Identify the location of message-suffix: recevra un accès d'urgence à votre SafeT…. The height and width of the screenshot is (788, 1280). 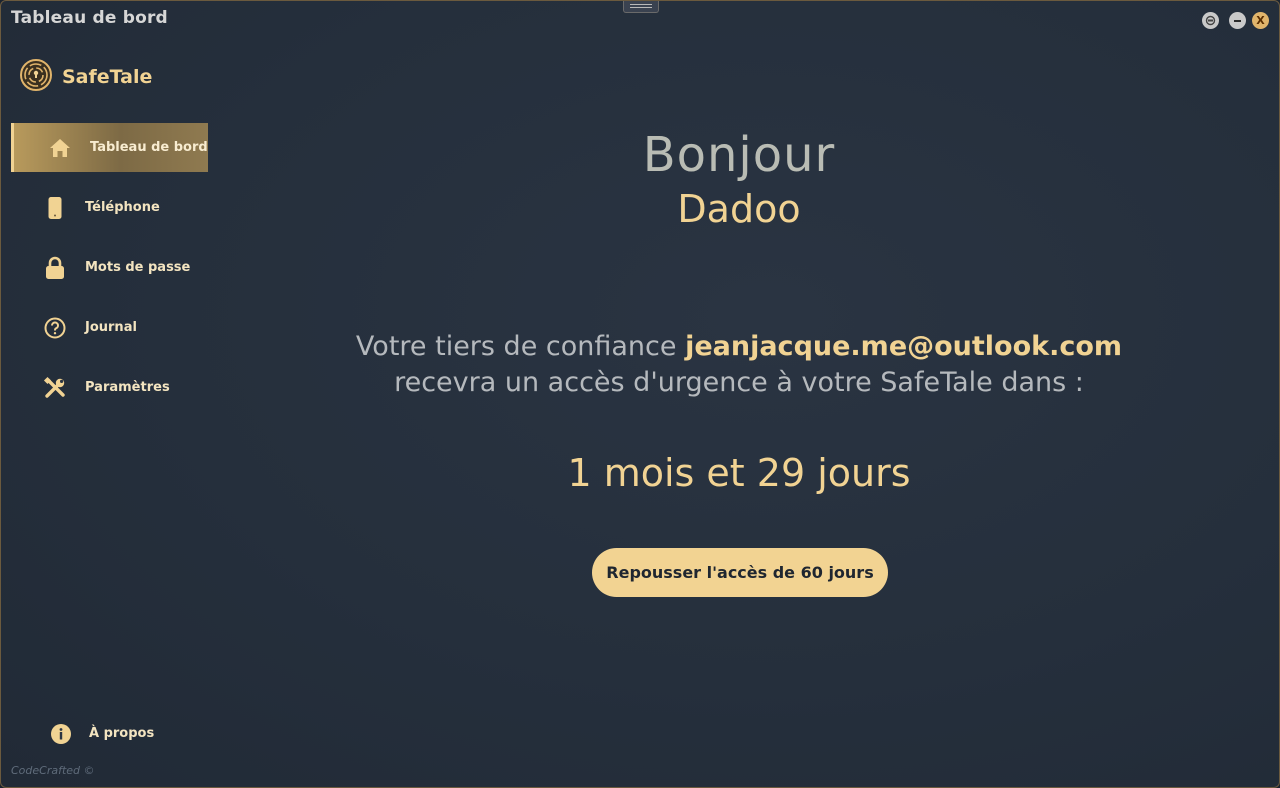
(739, 382).